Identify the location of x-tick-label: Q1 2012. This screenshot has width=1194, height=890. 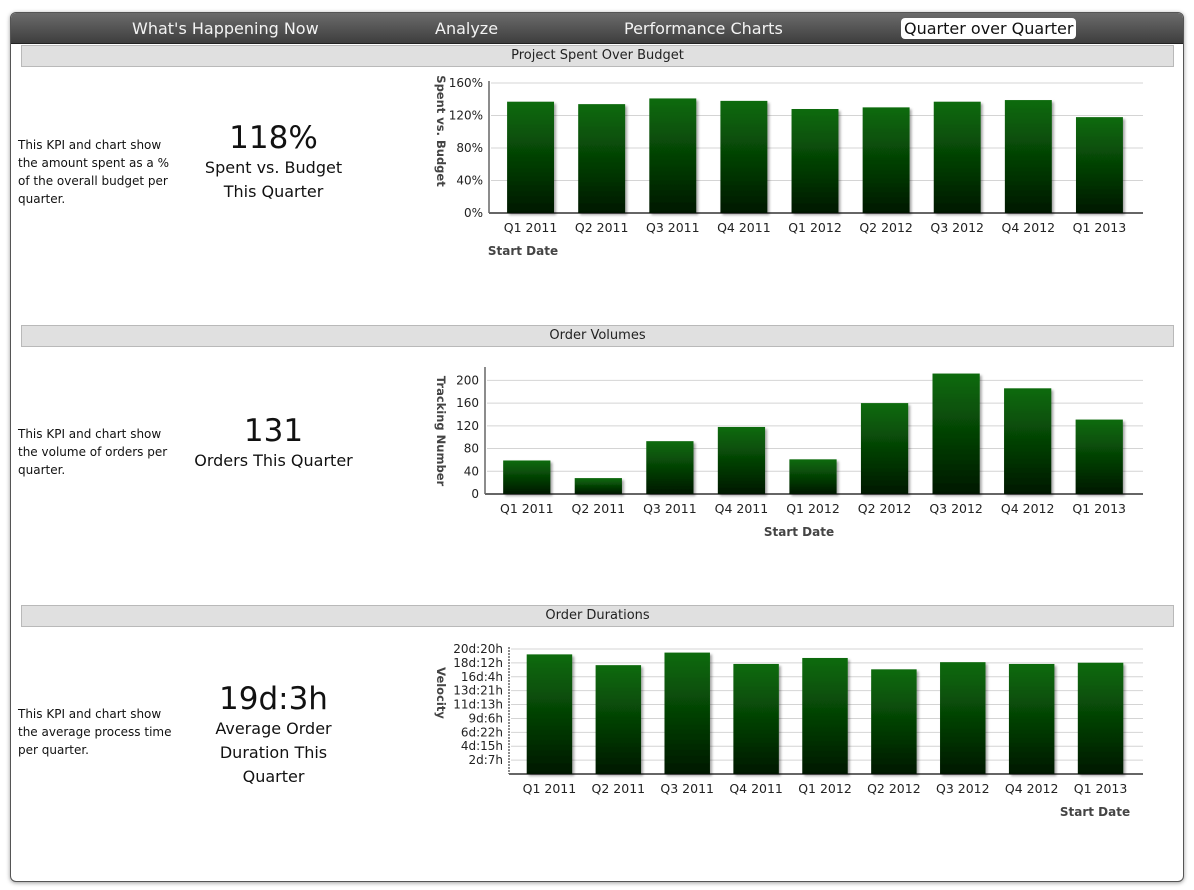
(825, 788).